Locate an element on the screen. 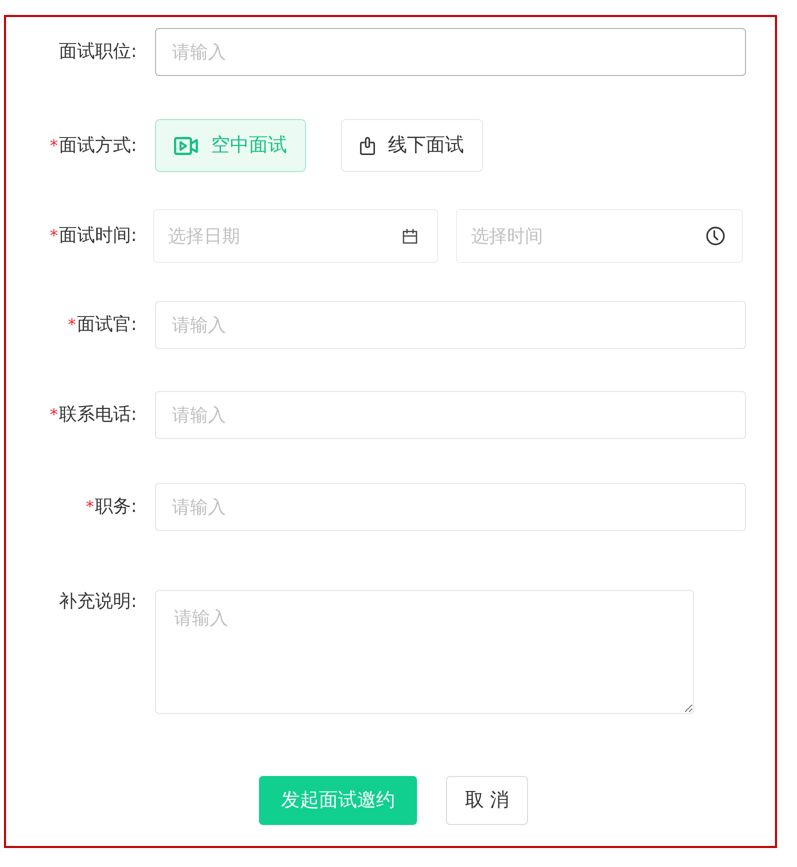 The height and width of the screenshot is (867, 797). field-label: 职务: is located at coordinates (115, 507).